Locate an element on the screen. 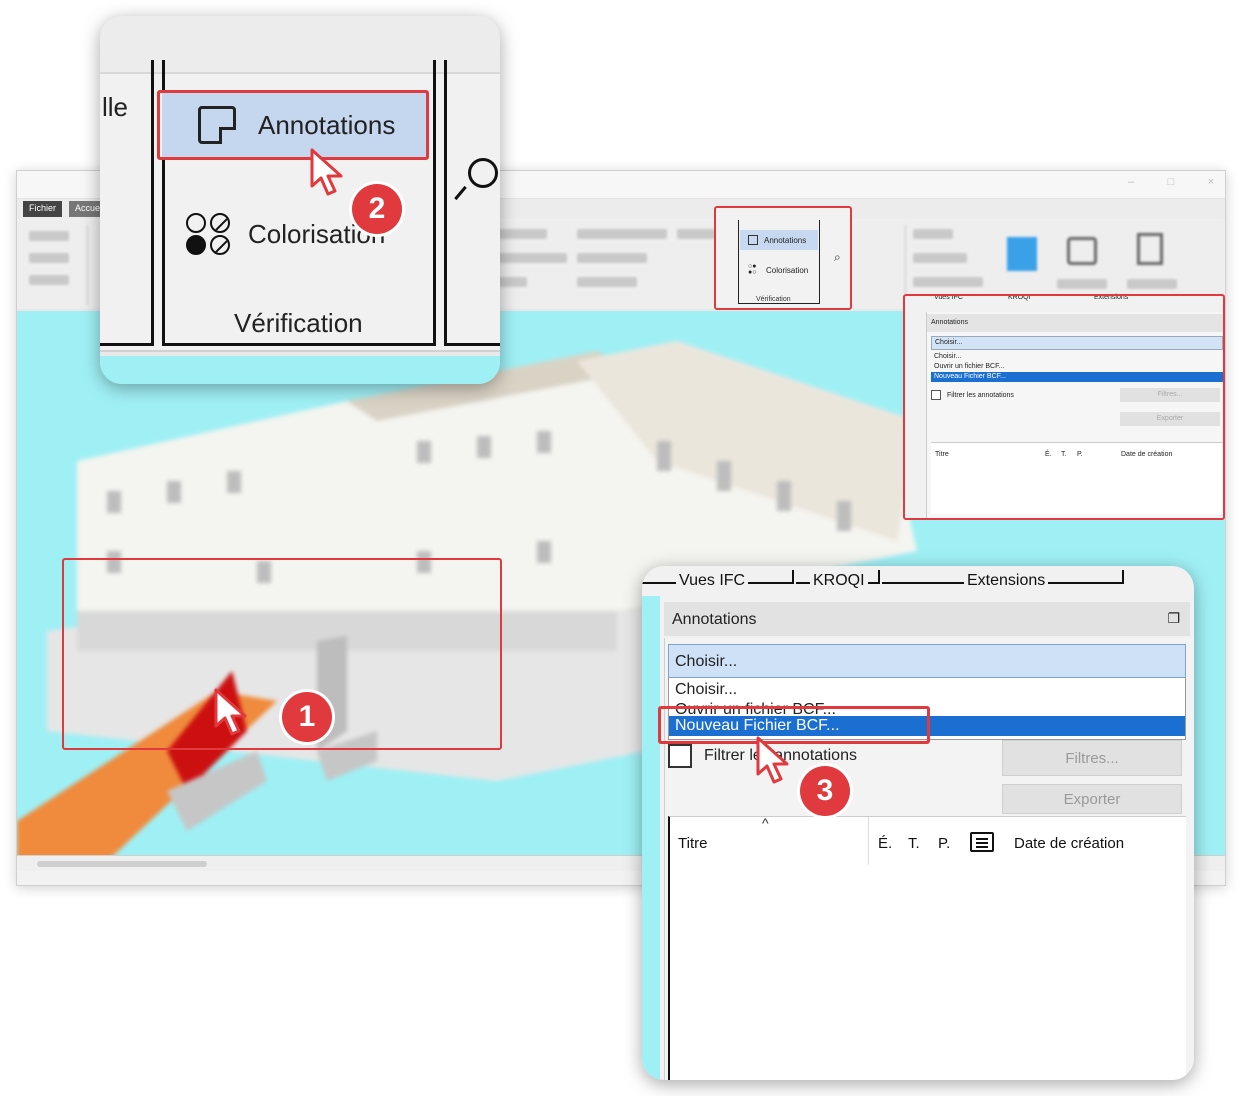  comment-icon is located at coordinates (982, 842).